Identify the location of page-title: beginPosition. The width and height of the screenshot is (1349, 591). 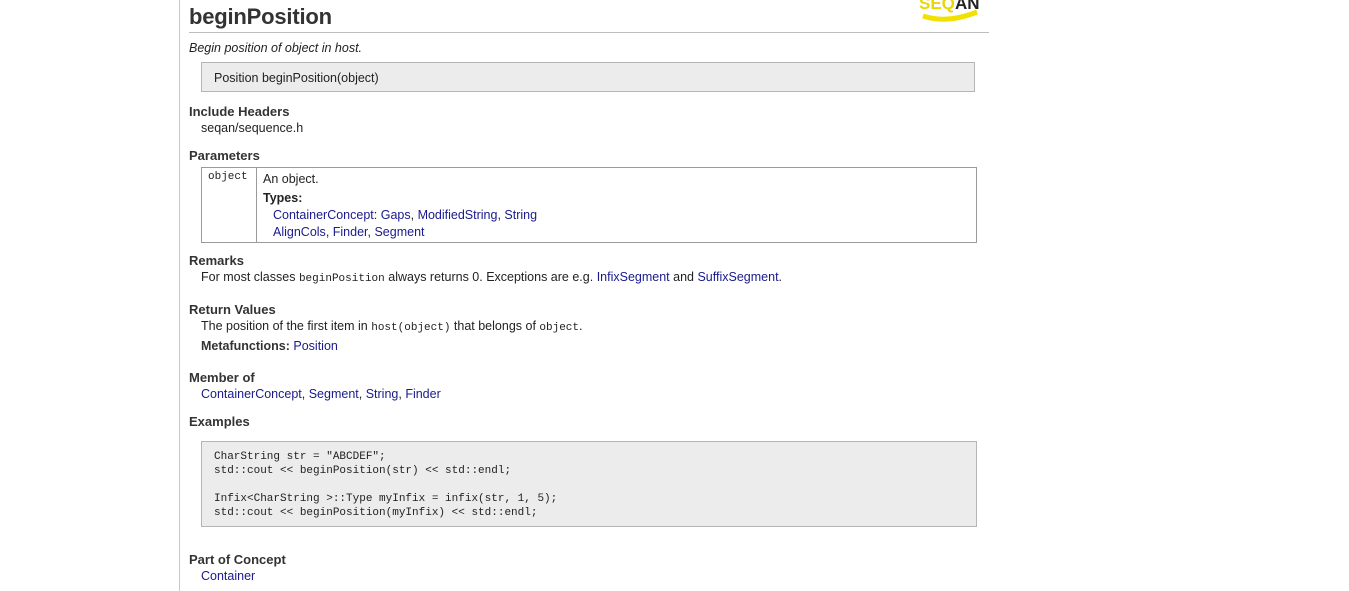
(260, 16).